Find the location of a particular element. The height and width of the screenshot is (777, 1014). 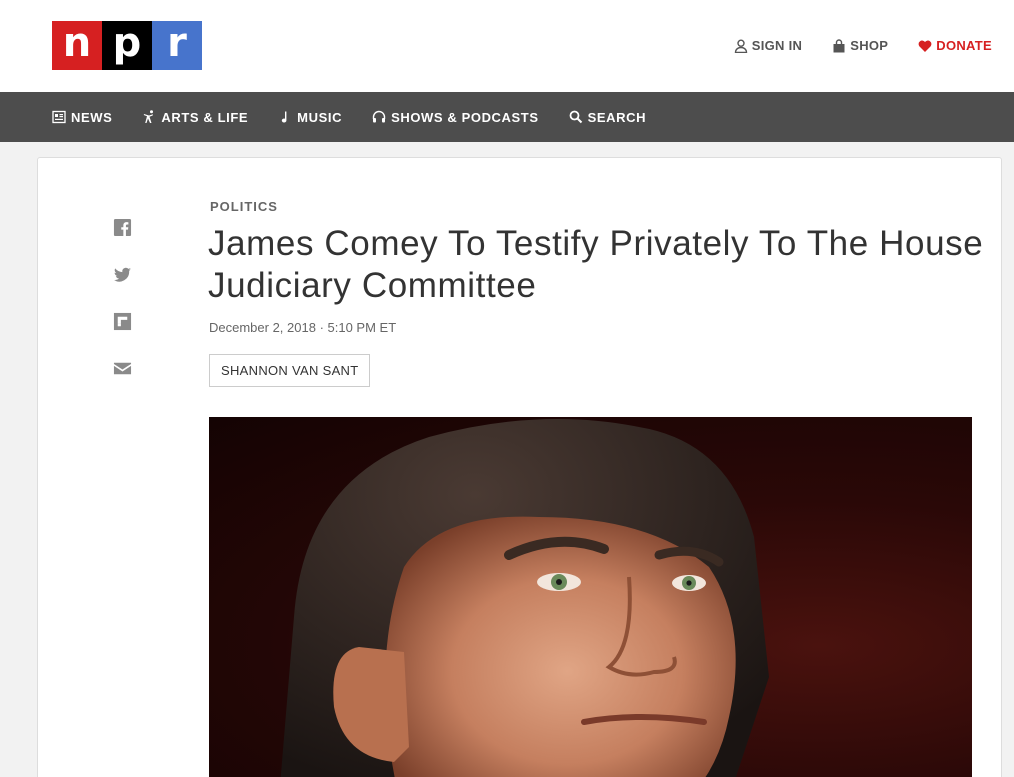

nav-label-arts-life: ARTS & LIFE is located at coordinates (205, 117).